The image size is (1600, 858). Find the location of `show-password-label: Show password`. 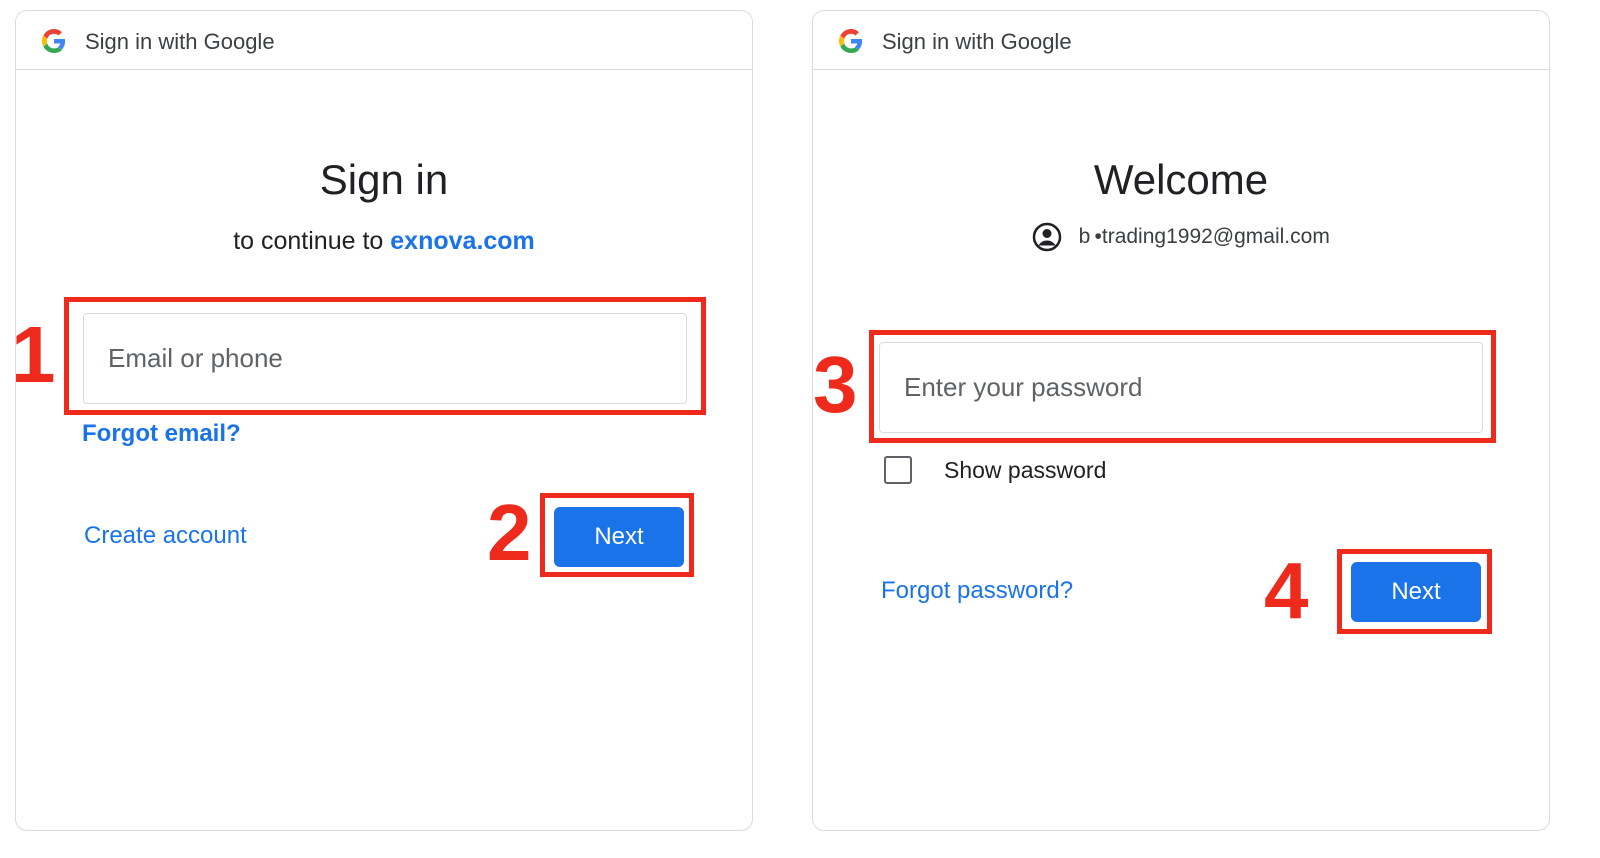

show-password-label: Show password is located at coordinates (1025, 470).